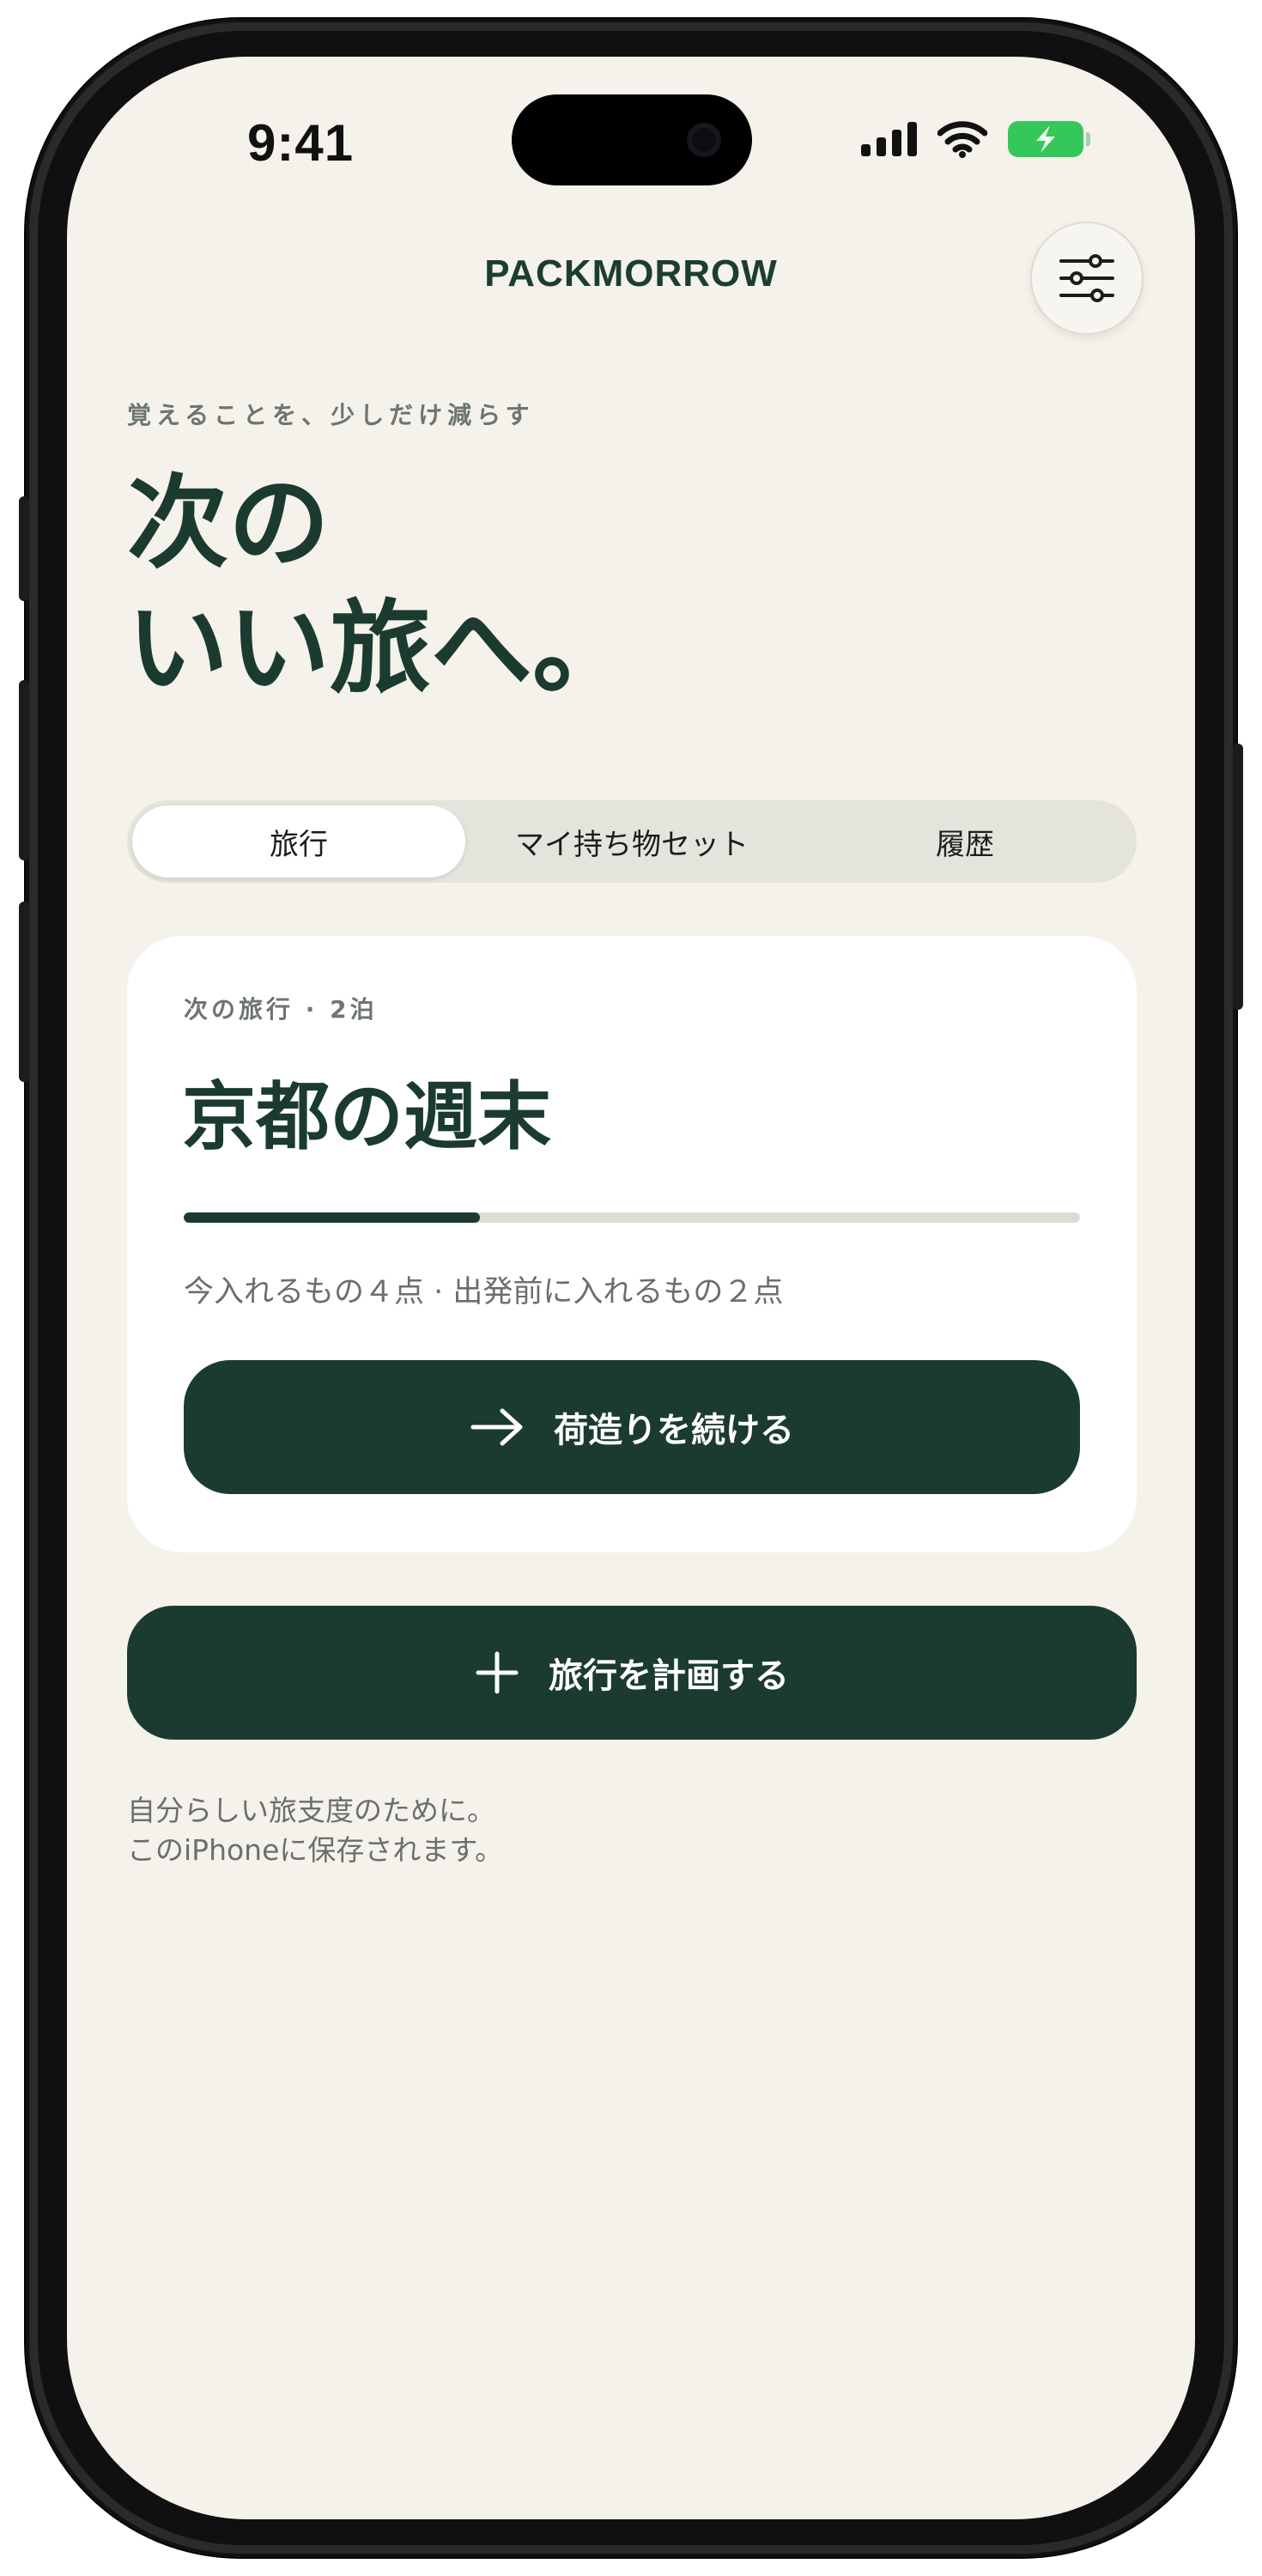 The height and width of the screenshot is (2576, 1262). Describe the element at coordinates (311, 1811) in the screenshot. I see `footnote-line-1: 自分らしい旅支度のために。` at that location.